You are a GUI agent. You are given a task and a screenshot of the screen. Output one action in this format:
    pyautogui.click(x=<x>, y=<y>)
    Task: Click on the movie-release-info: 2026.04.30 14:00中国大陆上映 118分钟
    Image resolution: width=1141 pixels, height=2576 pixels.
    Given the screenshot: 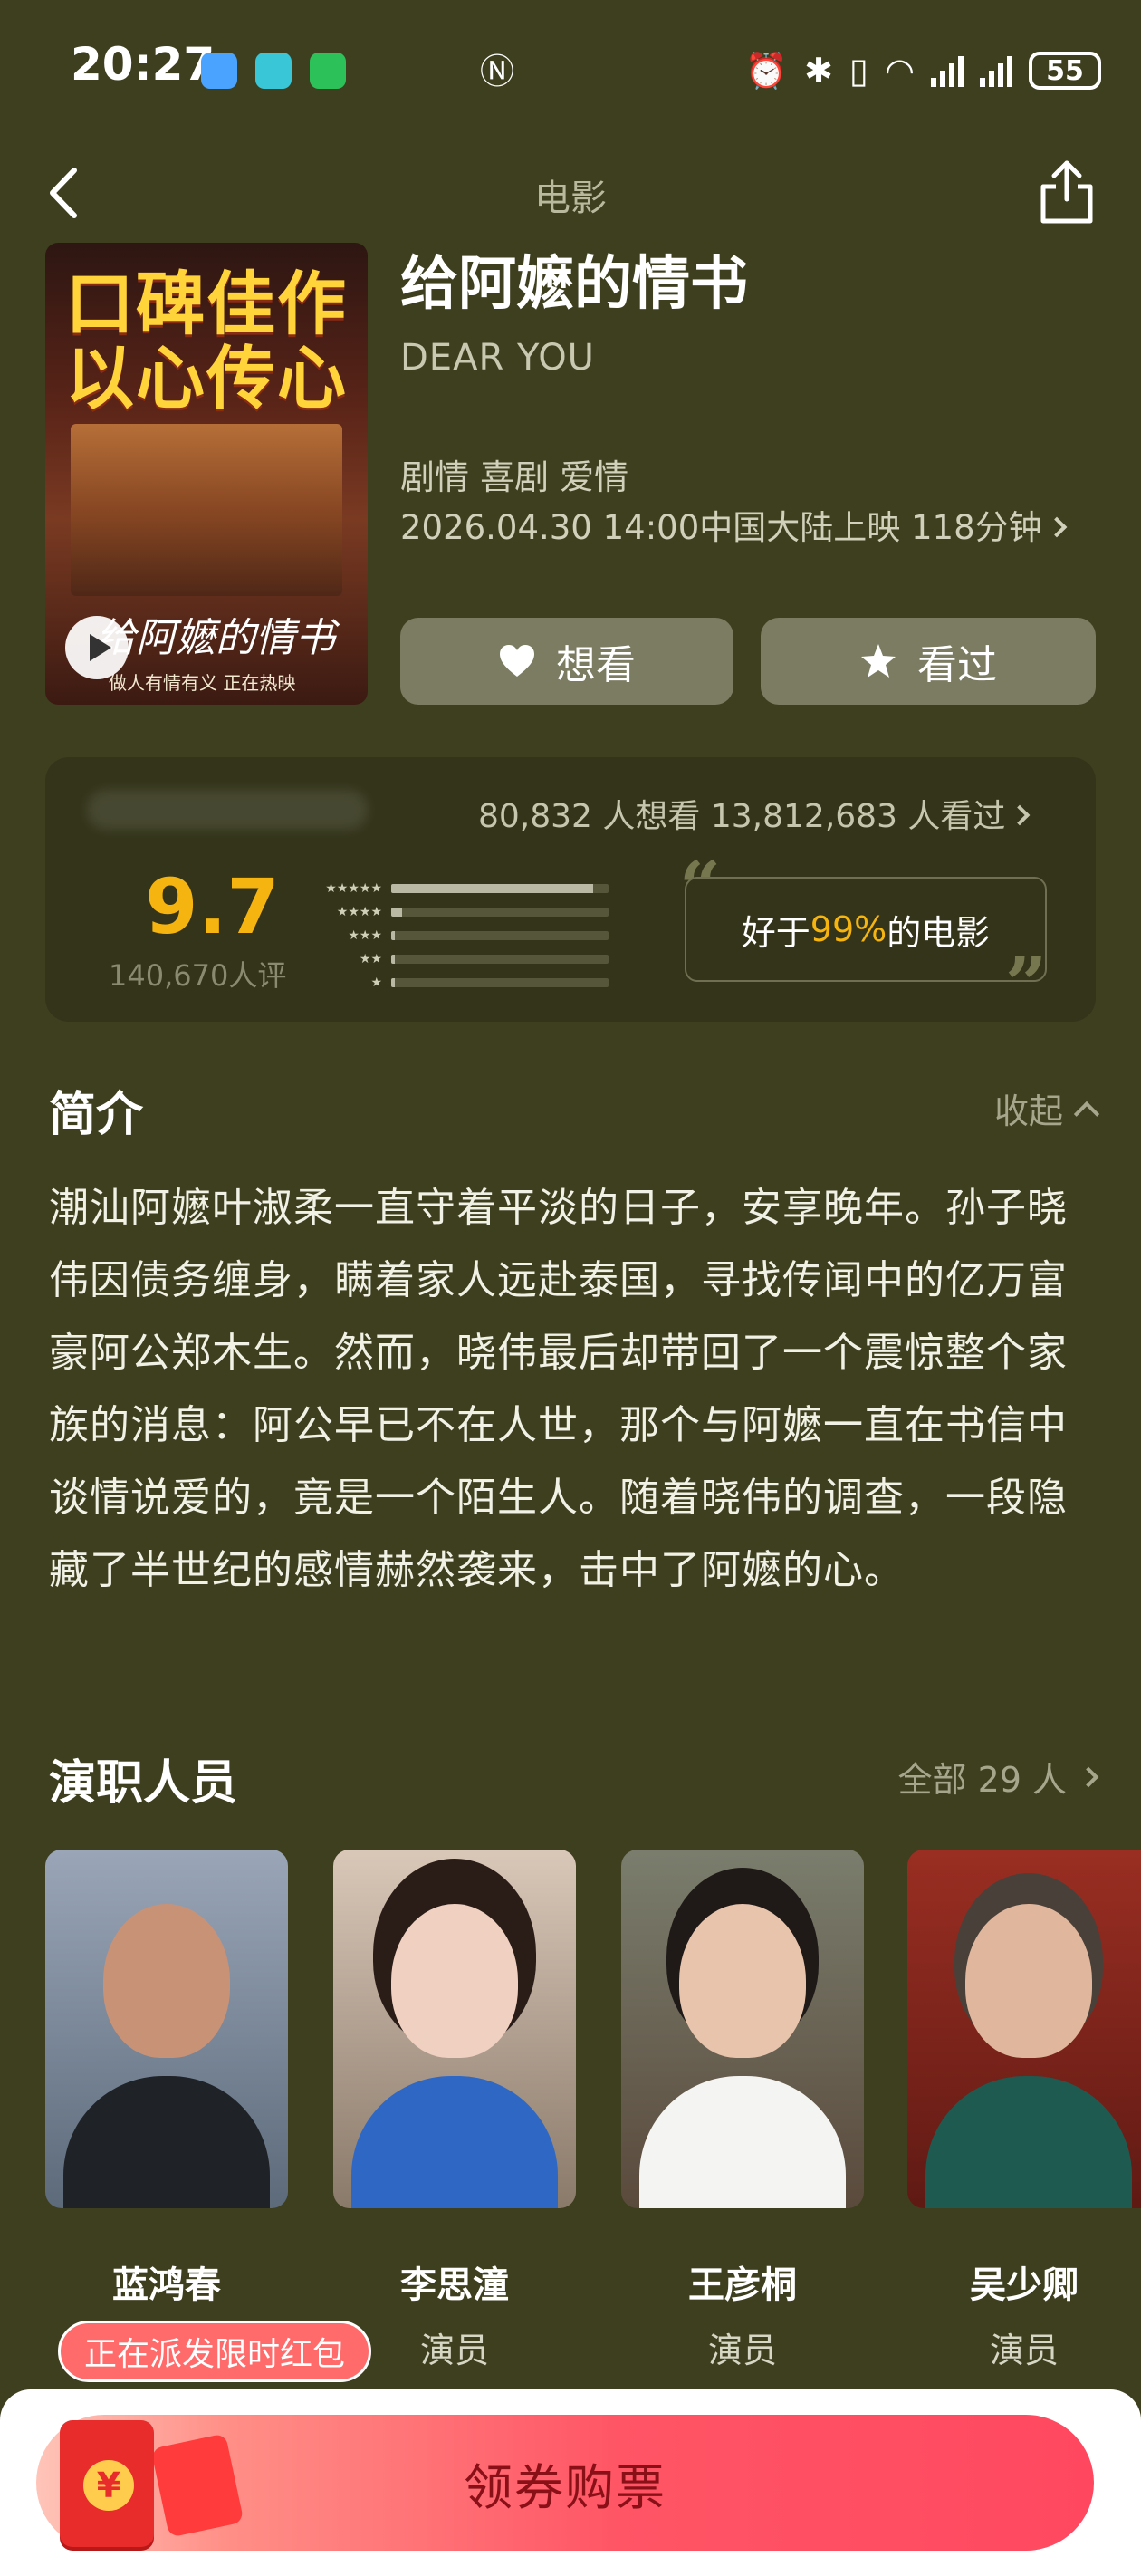 What is the action you would take?
    pyautogui.click(x=733, y=524)
    